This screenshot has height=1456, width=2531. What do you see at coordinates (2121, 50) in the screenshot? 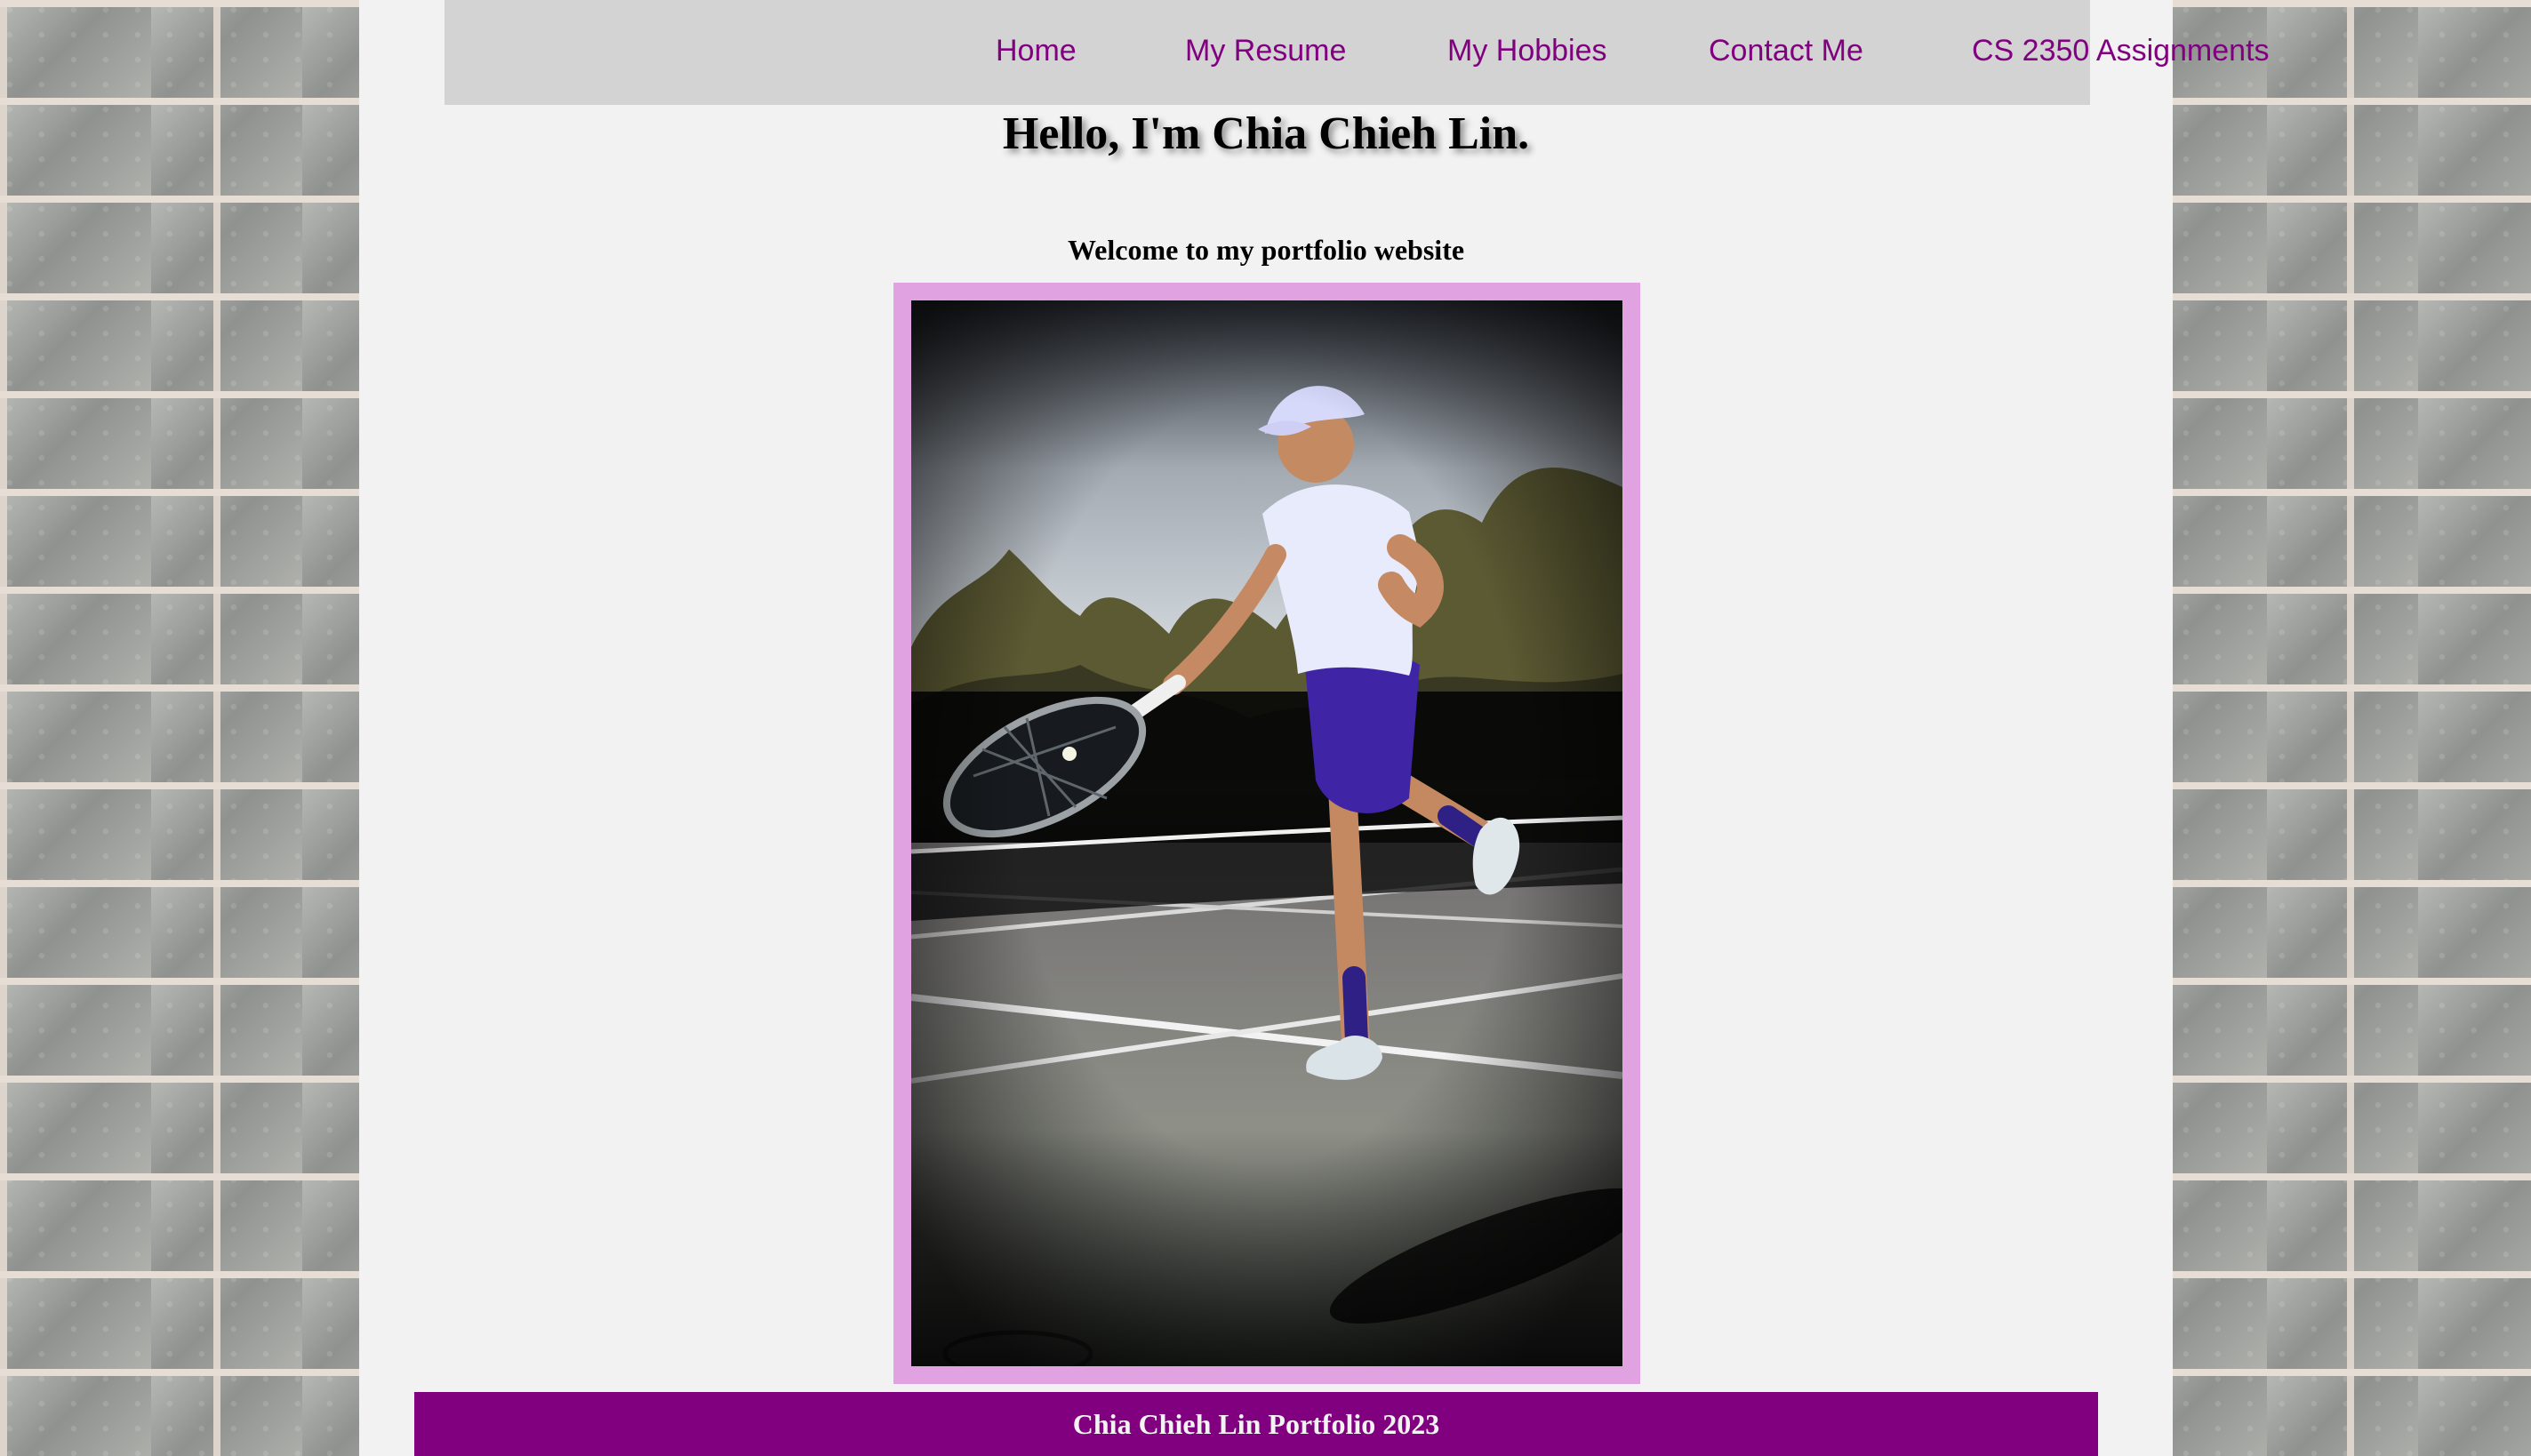
I see `nav-link-cs-2350-assignments: CS 2350 Assignments` at bounding box center [2121, 50].